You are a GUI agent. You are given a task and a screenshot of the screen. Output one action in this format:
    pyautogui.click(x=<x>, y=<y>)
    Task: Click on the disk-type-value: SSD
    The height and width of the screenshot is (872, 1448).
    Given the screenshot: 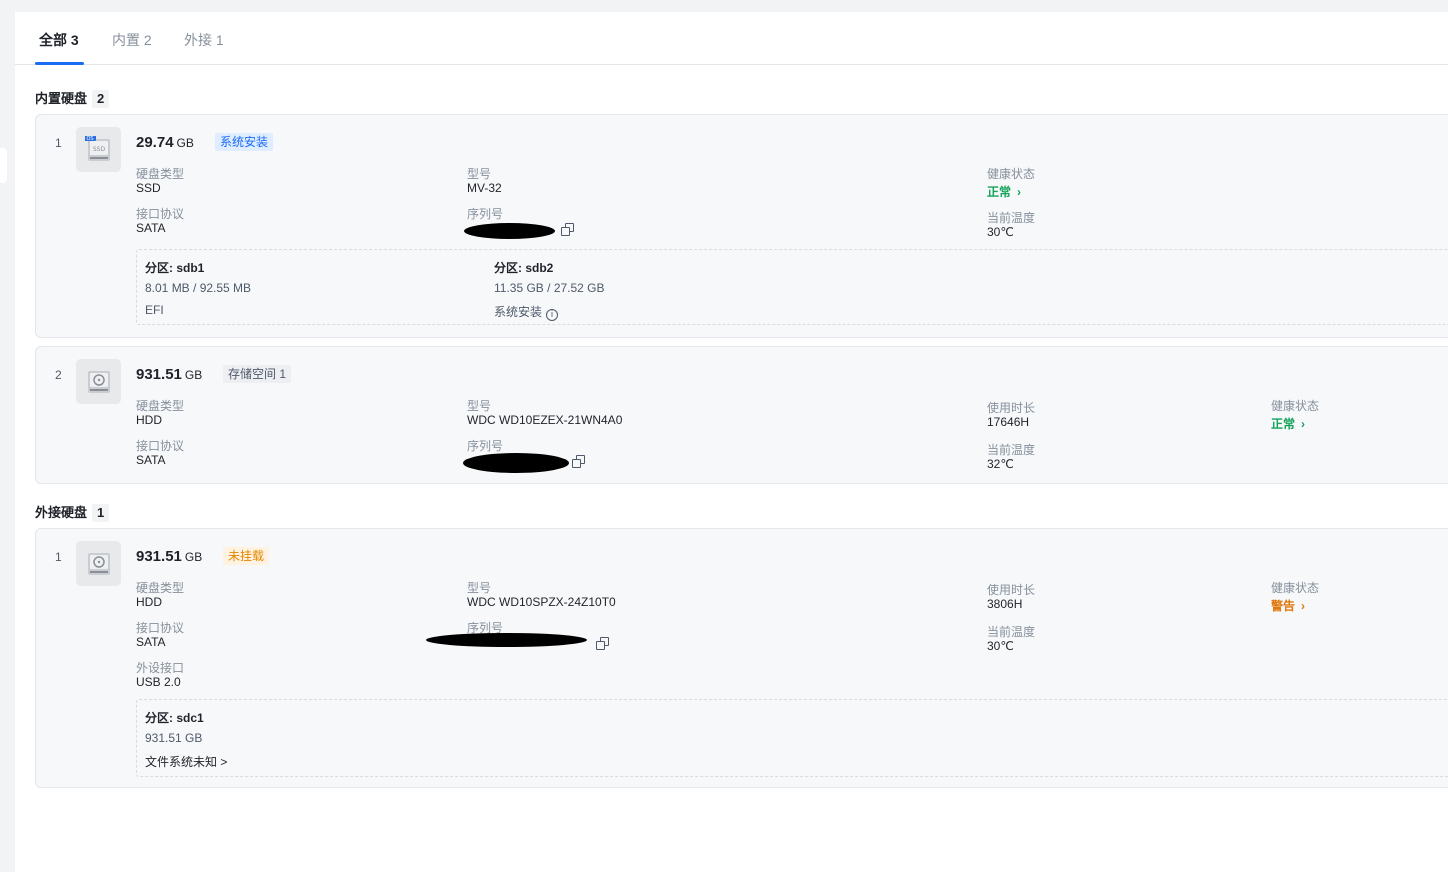 What is the action you would take?
    pyautogui.click(x=148, y=188)
    